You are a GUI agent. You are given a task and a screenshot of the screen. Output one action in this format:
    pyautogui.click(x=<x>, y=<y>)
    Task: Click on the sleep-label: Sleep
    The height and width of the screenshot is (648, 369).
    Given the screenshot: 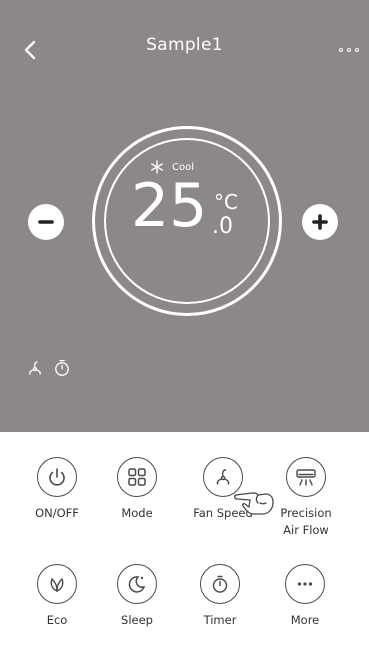 What is the action you would take?
    pyautogui.click(x=137, y=620)
    